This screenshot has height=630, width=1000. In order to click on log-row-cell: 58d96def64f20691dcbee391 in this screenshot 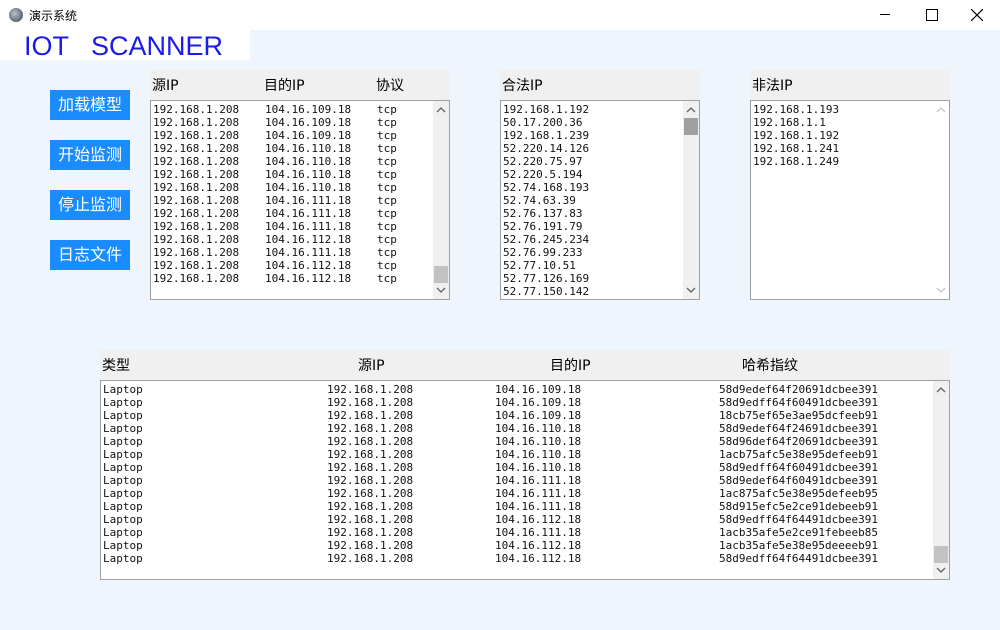, I will do `click(798, 441)`.